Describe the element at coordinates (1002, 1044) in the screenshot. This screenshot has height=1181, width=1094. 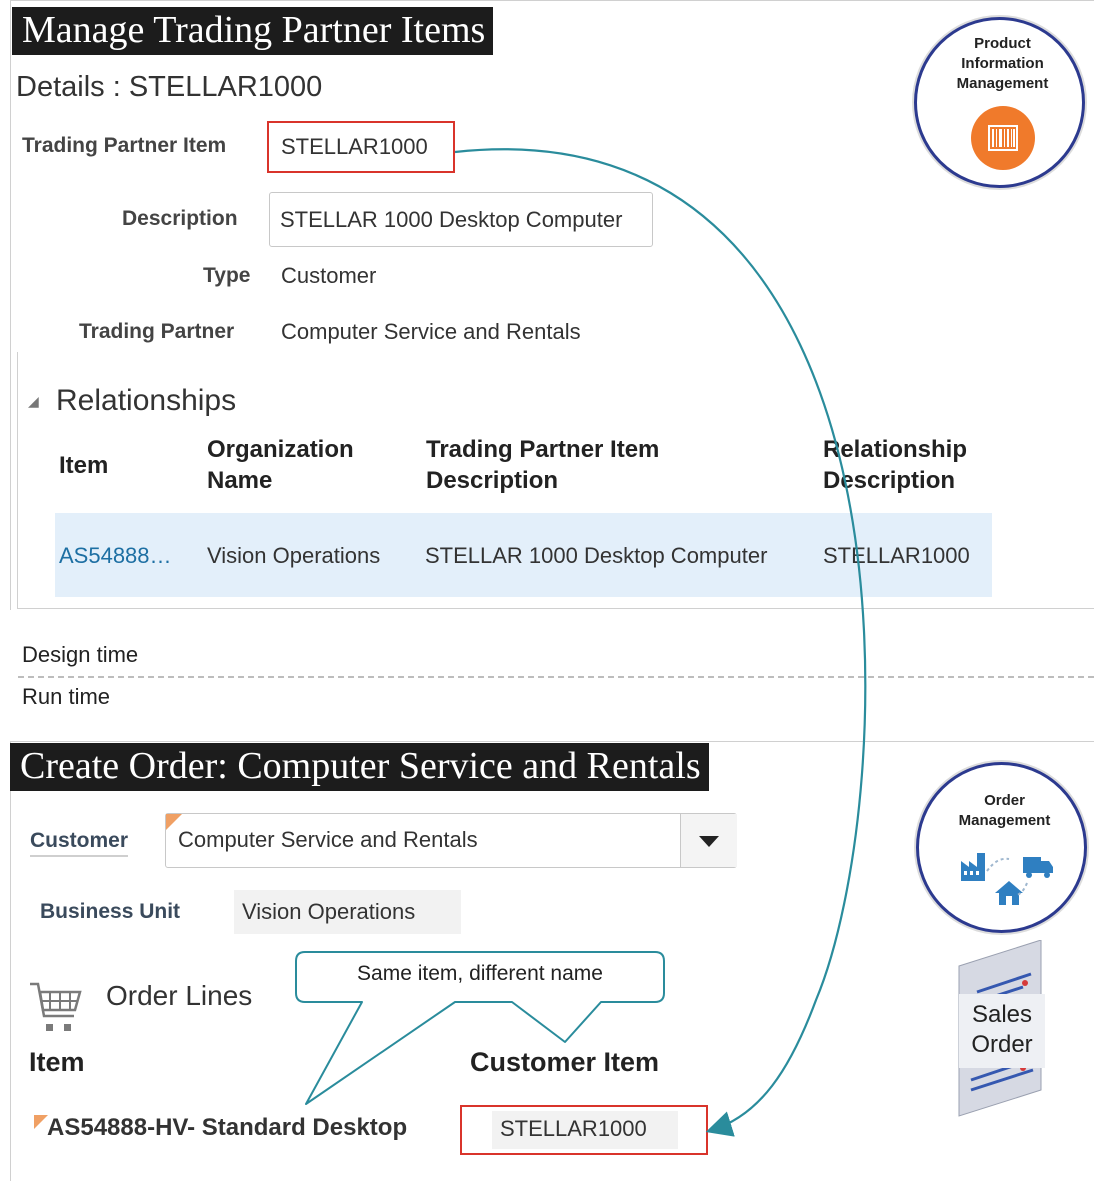
I see `sales-order-line2: Order` at that location.